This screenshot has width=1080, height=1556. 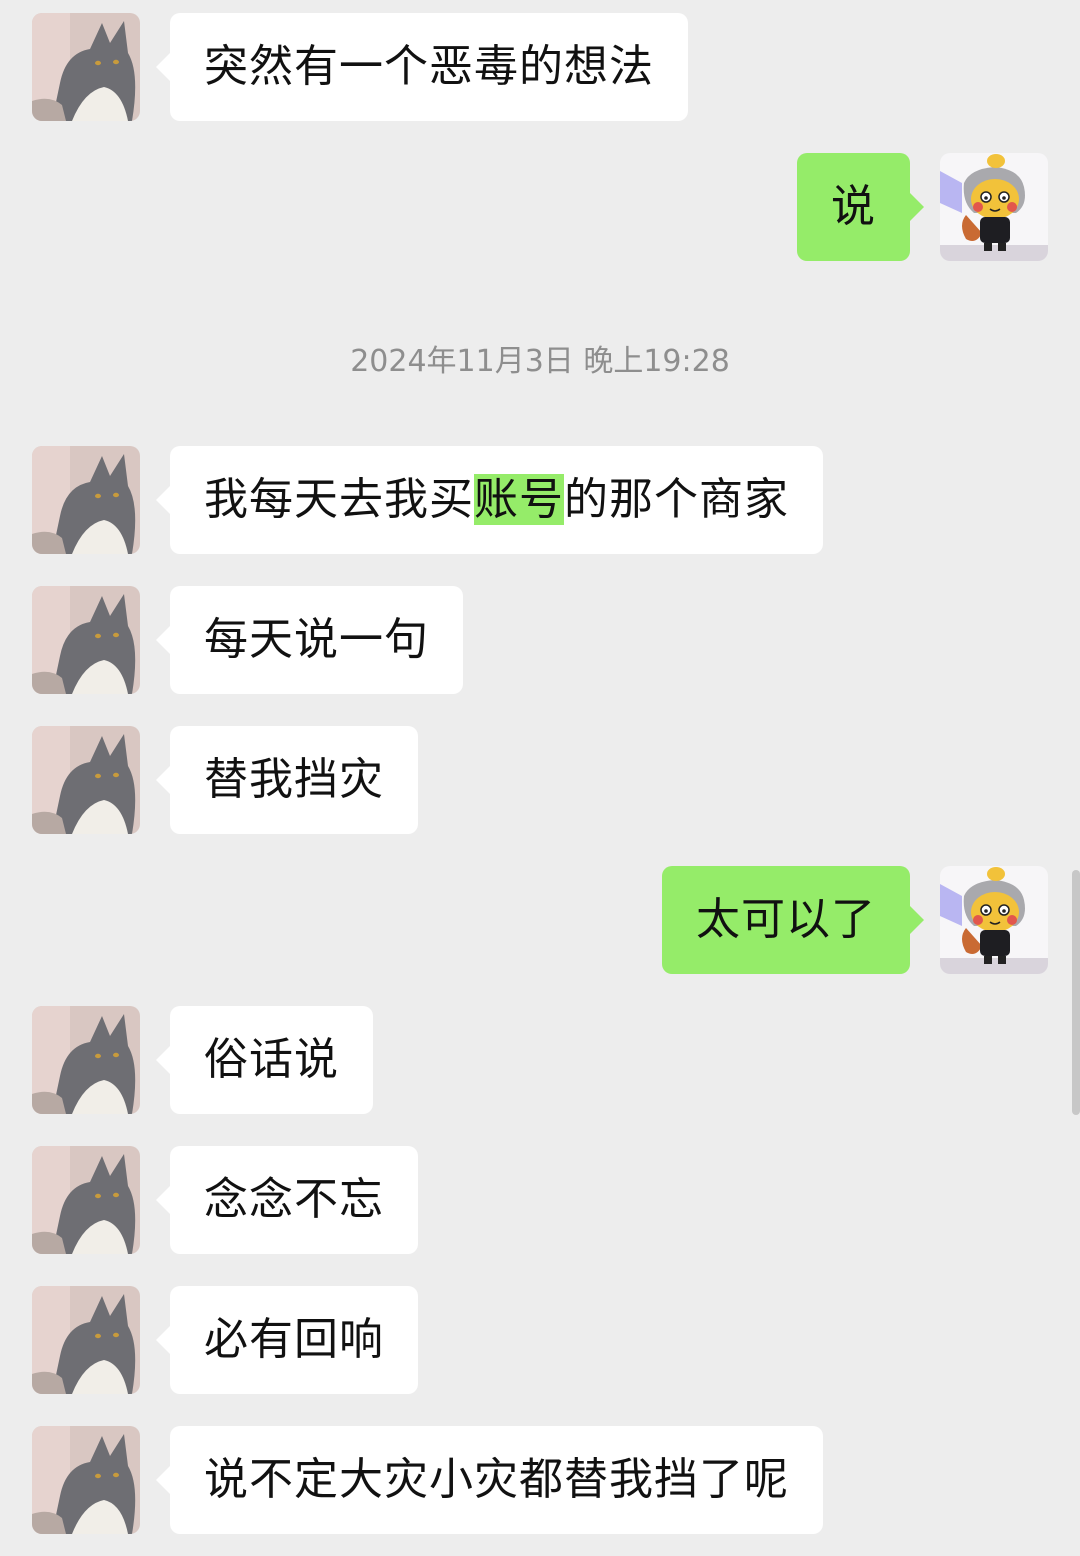 I want to click on message-row-incoming: 突然有一个恶毒的想法, so click(x=540, y=67).